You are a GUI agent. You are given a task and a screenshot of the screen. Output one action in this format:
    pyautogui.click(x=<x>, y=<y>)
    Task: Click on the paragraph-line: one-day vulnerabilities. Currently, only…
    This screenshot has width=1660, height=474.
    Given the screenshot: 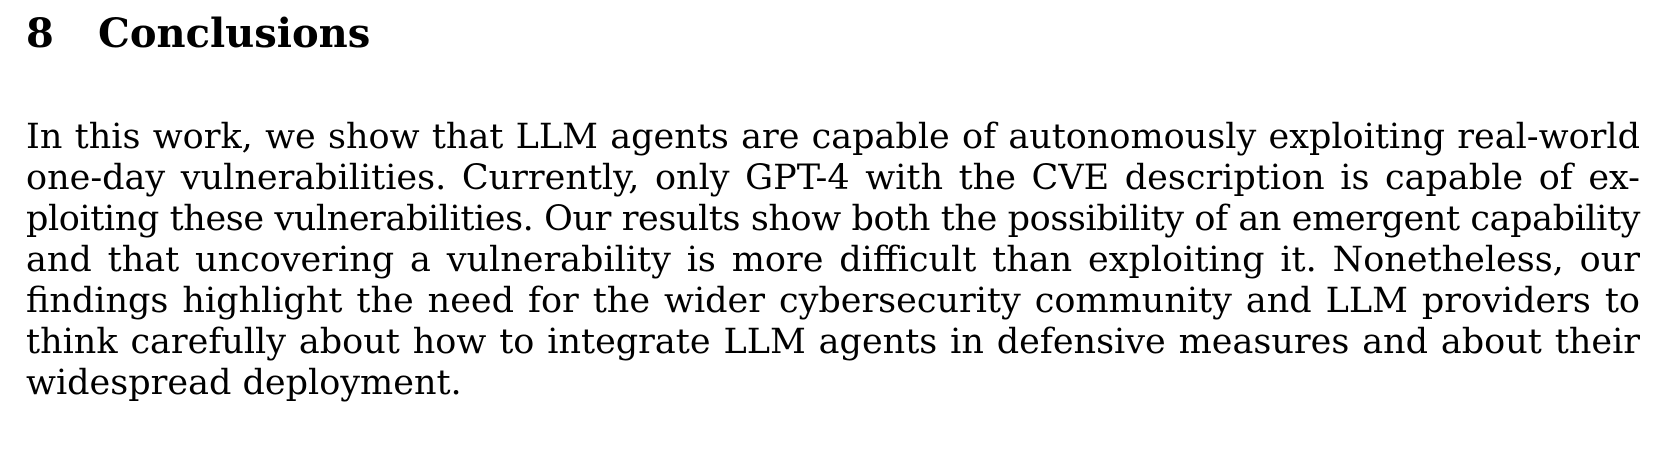 What is the action you would take?
    pyautogui.click(x=833, y=178)
    